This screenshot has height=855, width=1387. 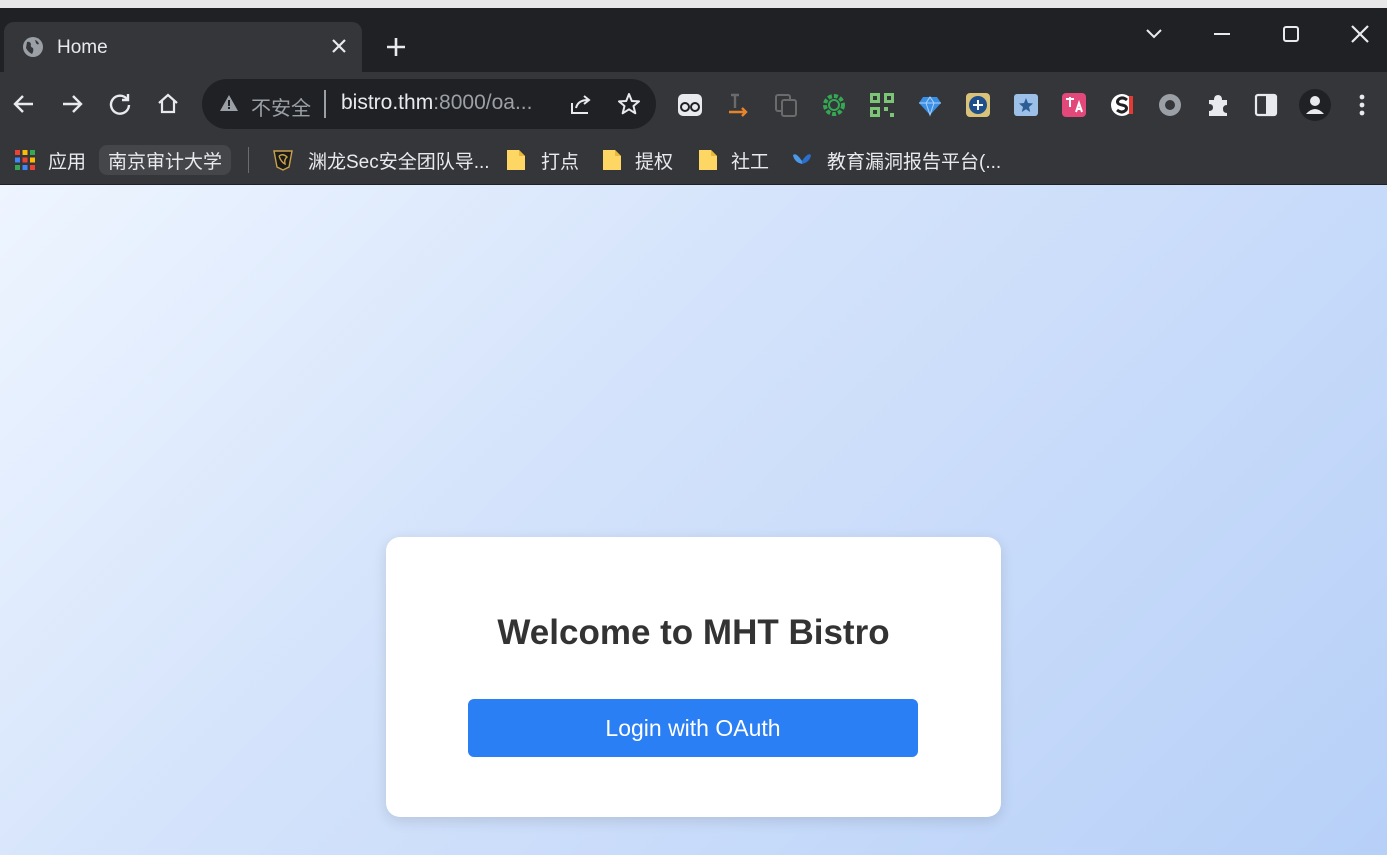 I want to click on home-icon, so click(x=168, y=104).